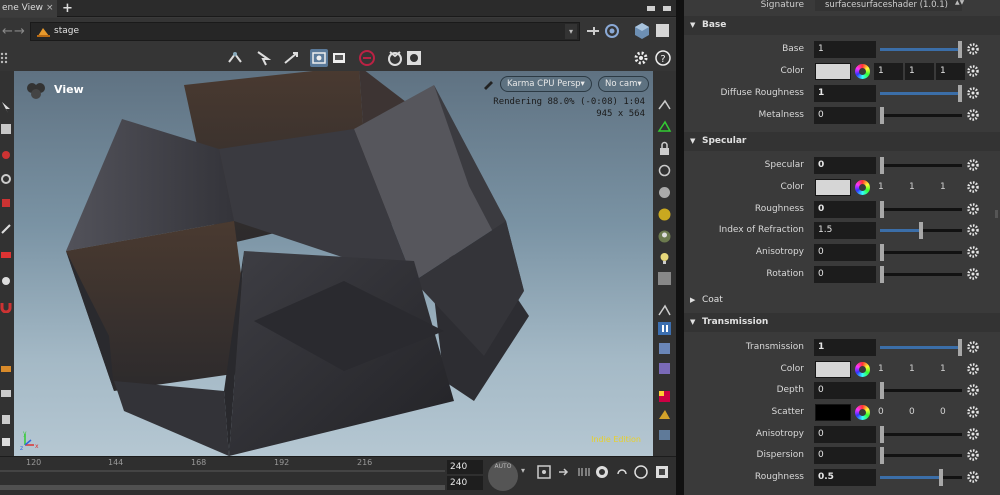  What do you see at coordinates (36, 91) in the screenshot?
I see `viewport-camera-icon` at bounding box center [36, 91].